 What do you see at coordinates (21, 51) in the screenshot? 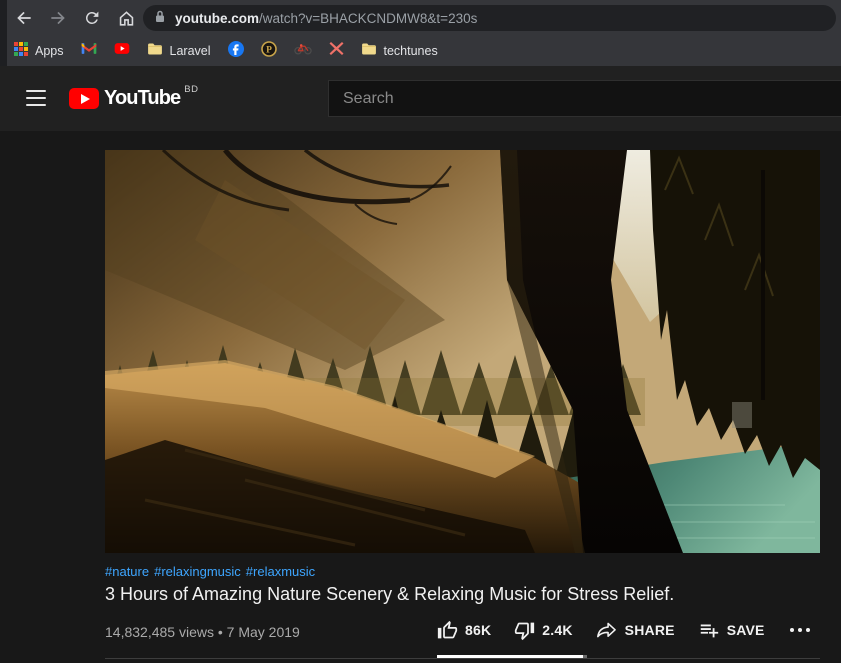
I see `apps-grid-icon` at bounding box center [21, 51].